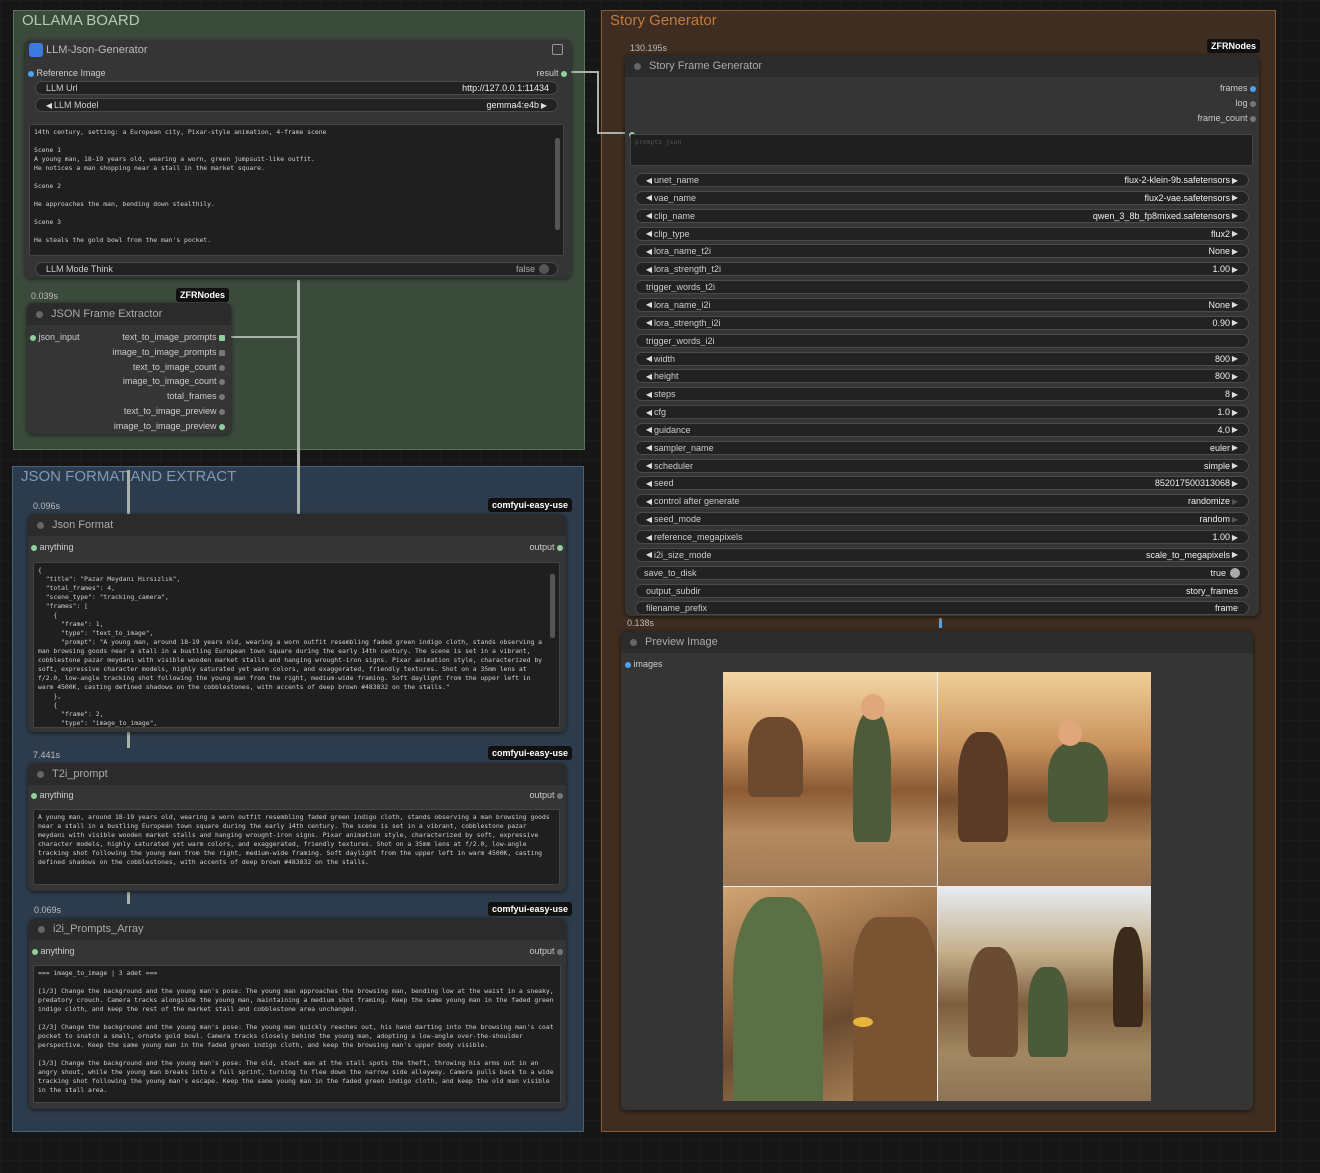 Image resolution: width=1320 pixels, height=1173 pixels. What do you see at coordinates (937, 886) in the screenshot?
I see `preview-image` at bounding box center [937, 886].